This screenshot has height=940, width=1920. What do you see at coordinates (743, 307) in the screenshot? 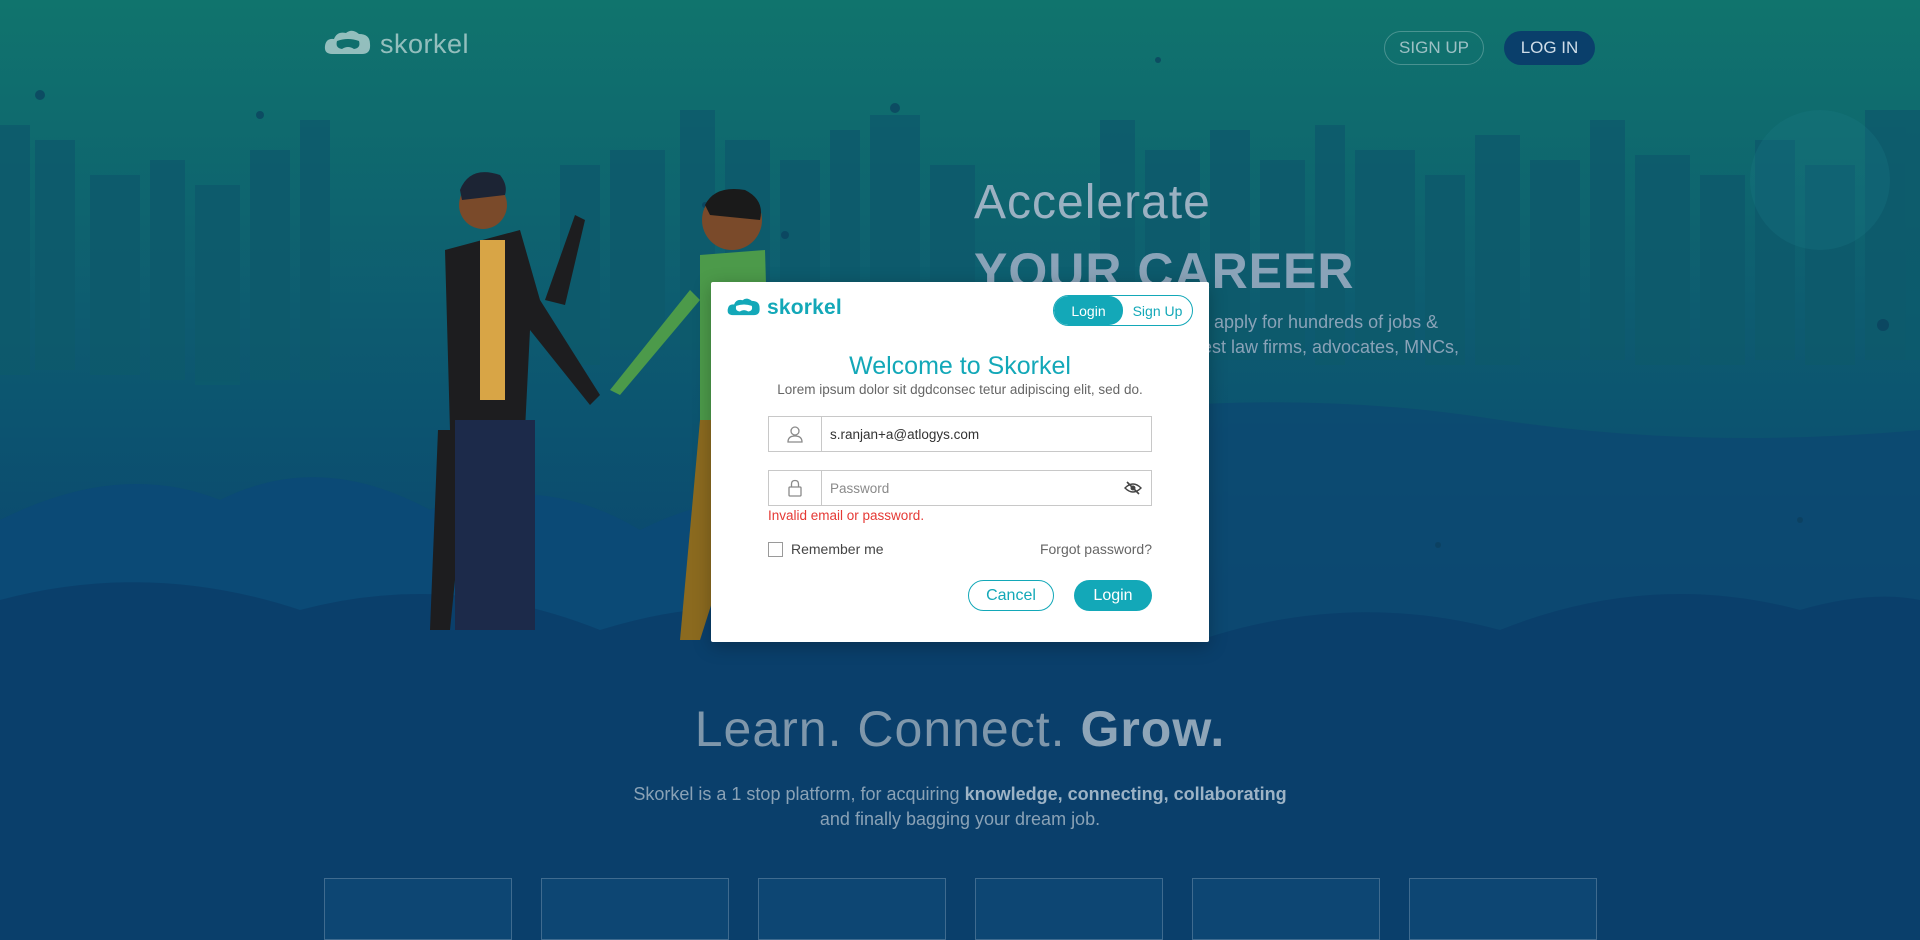
I see `skorkel-logo-icon` at bounding box center [743, 307].